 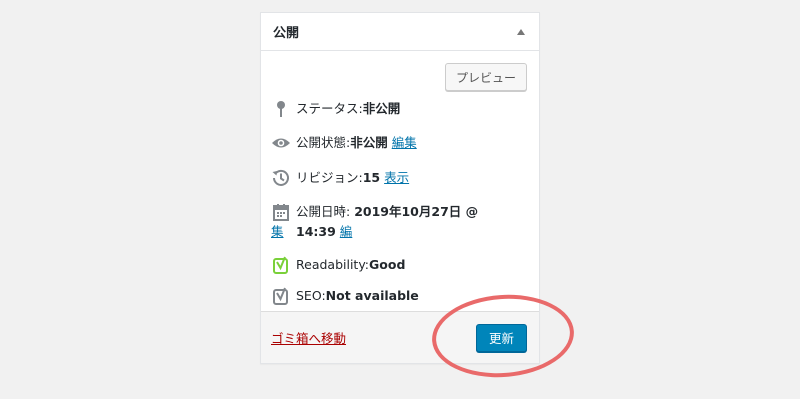 I want to click on publish-date-label: 公開日時:, so click(x=325, y=211).